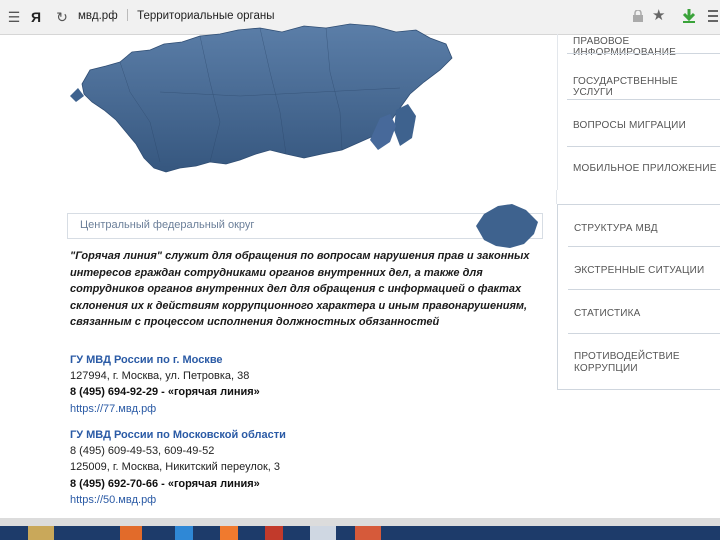  Describe the element at coordinates (131, 533) in the screenshot. I see `taskbar-firefox-icon` at that location.